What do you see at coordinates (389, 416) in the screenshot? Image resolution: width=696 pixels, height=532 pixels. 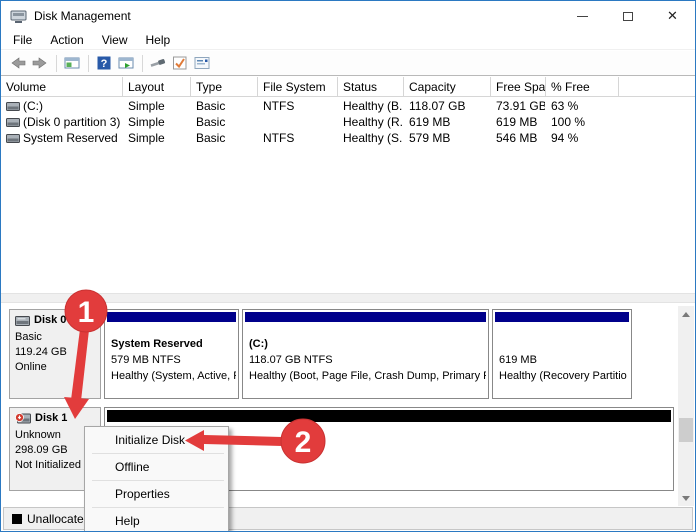 I see `unallocated-color-strip` at bounding box center [389, 416].